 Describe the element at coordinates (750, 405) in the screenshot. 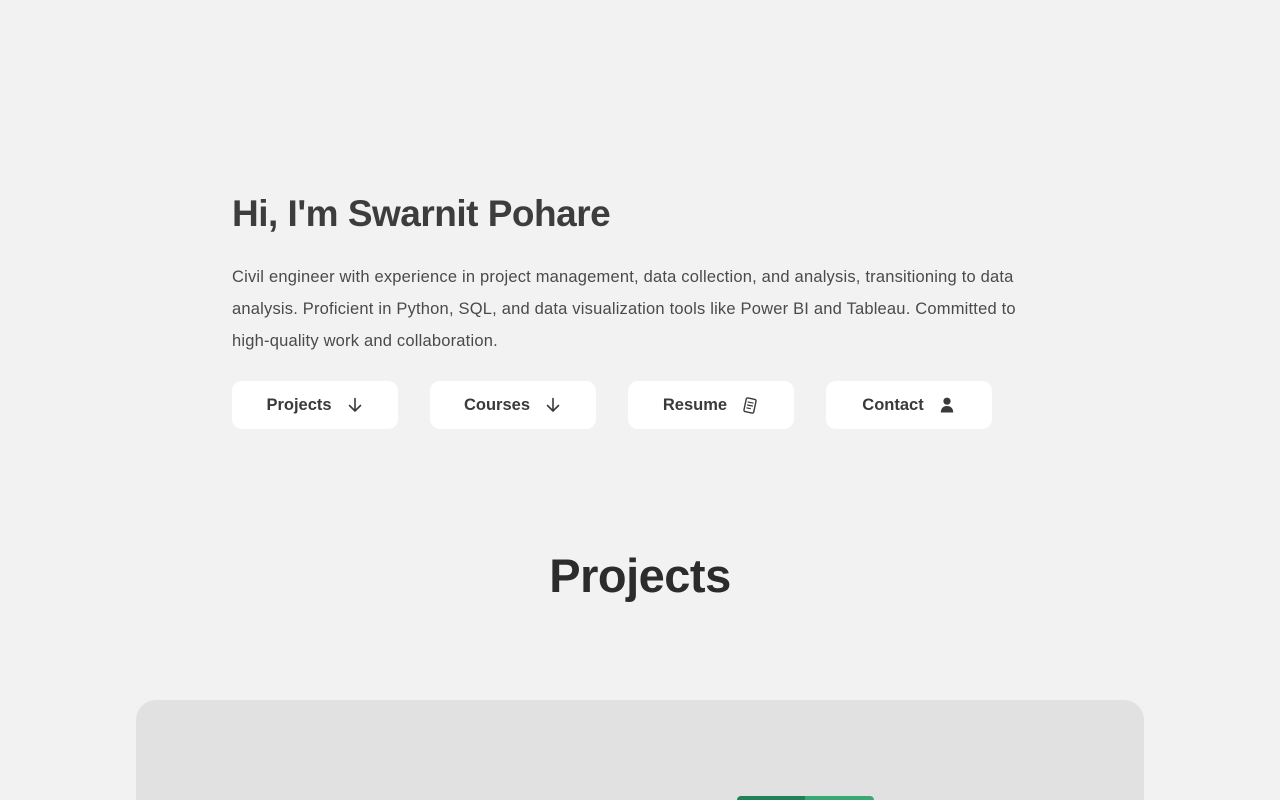

I see `document-icon` at that location.